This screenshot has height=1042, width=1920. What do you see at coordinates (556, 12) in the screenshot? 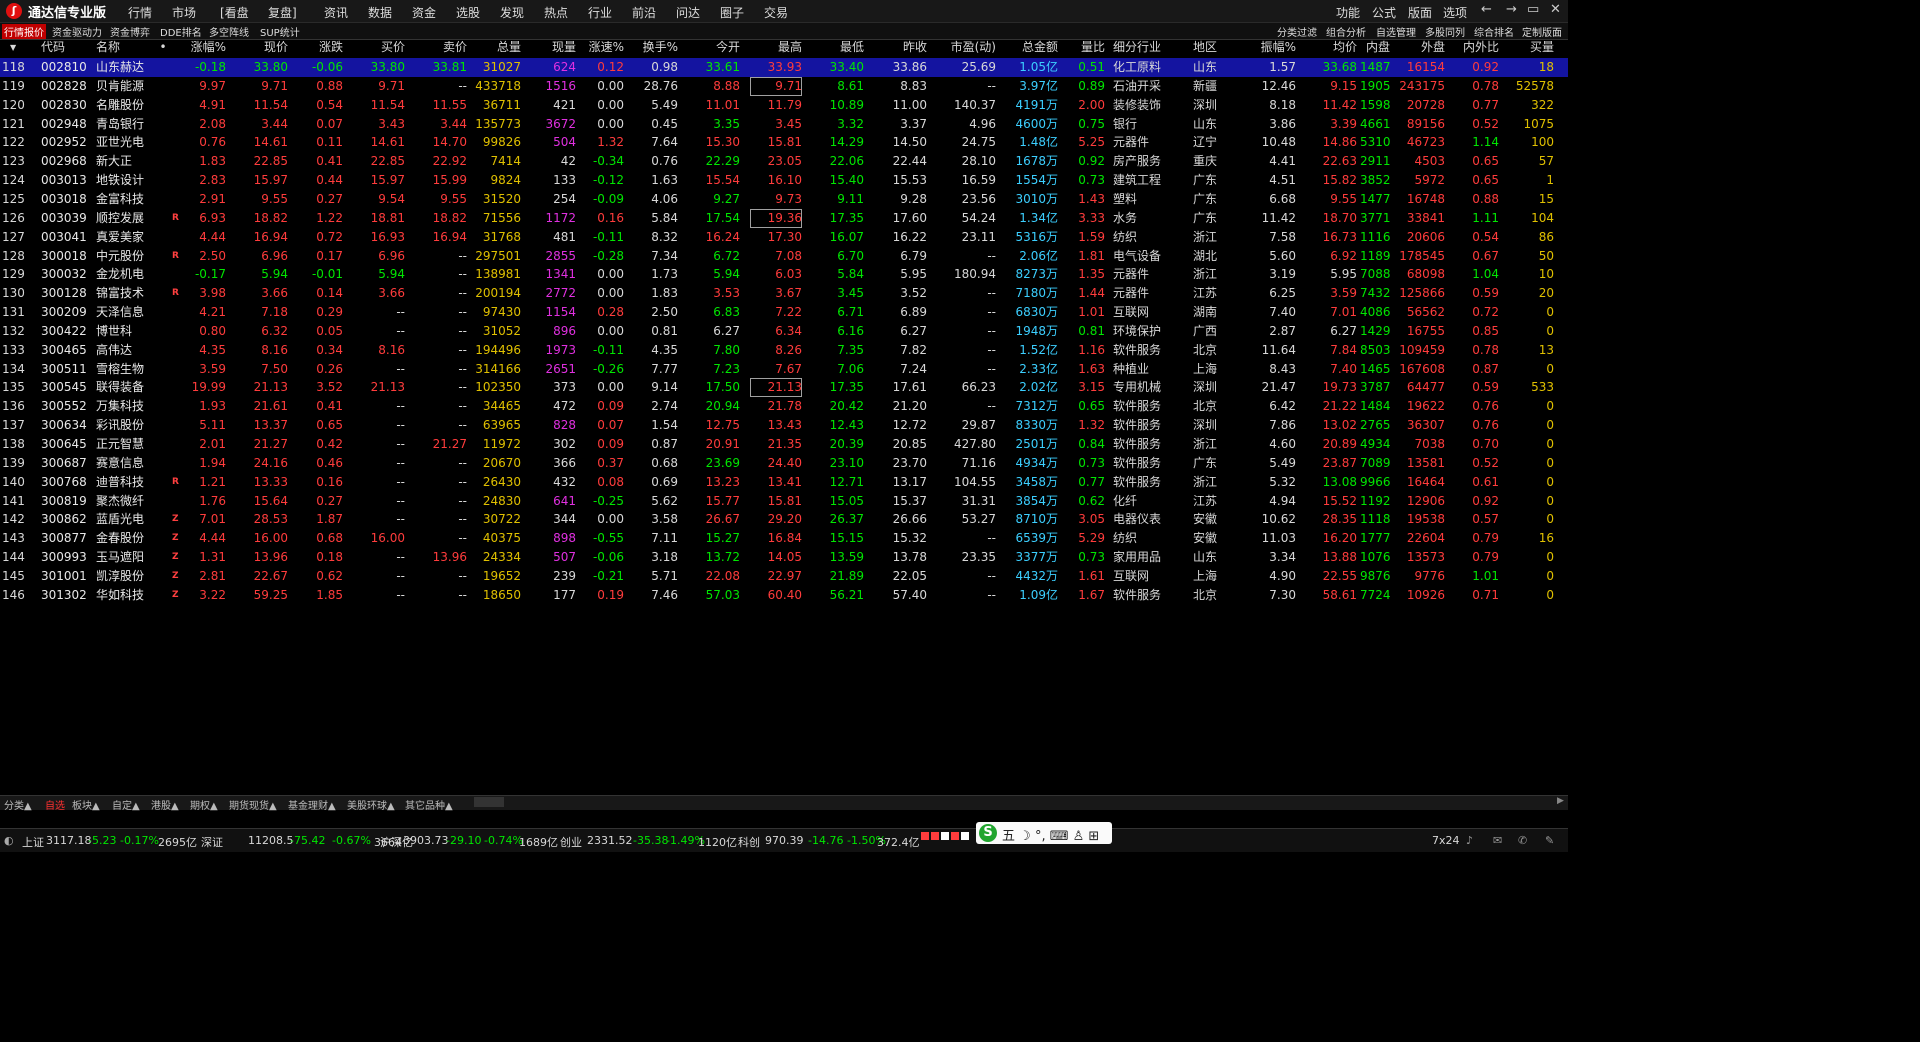
I see `menu-item-9: 热点` at bounding box center [556, 12].